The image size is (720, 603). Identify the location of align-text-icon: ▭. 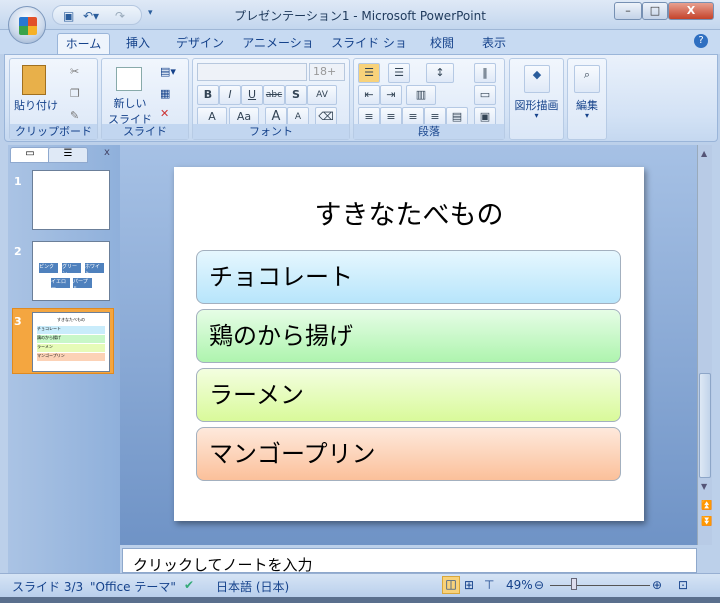
(485, 95).